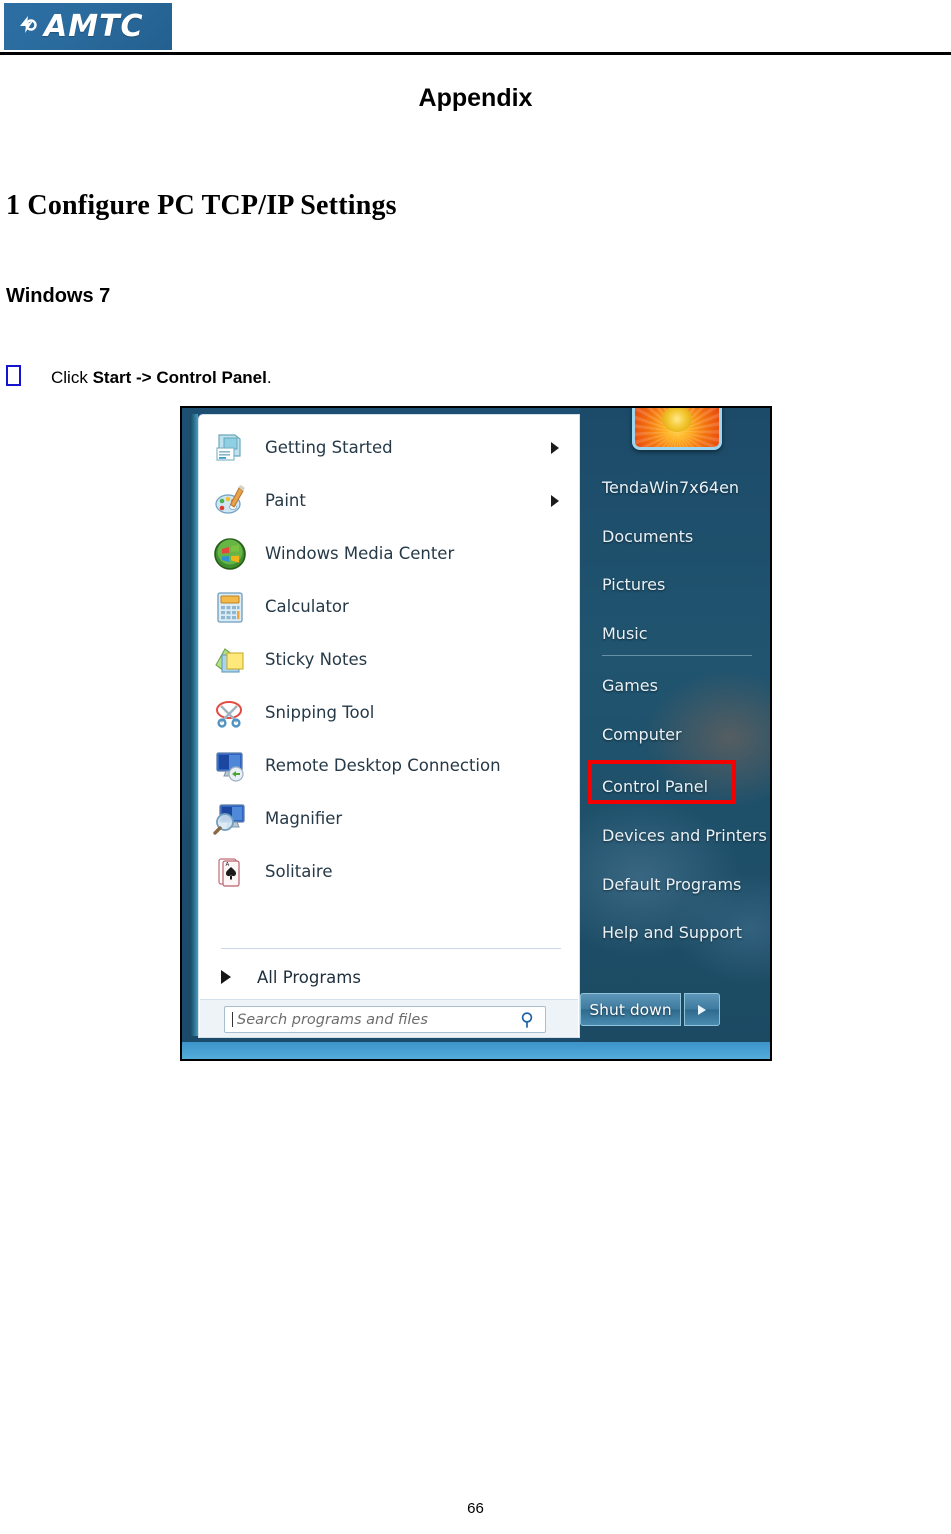  I want to click on start-menu-item-paint: Paint, so click(389, 500).